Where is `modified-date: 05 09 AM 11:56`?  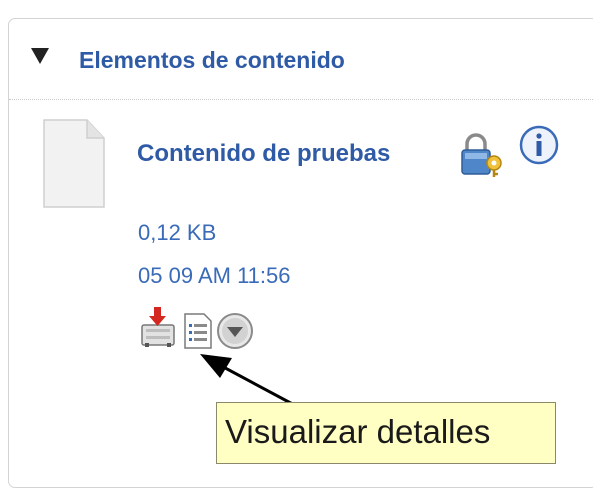
modified-date: 05 09 AM 11:56 is located at coordinates (214, 275).